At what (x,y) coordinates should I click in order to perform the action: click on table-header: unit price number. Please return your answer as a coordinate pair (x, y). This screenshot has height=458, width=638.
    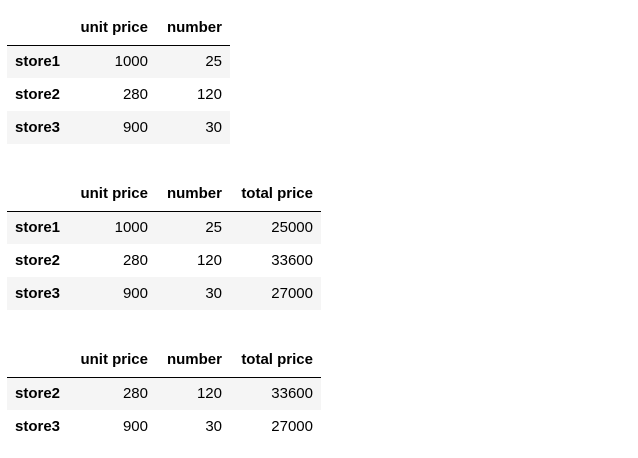
    Looking at the image, I should click on (118, 28).